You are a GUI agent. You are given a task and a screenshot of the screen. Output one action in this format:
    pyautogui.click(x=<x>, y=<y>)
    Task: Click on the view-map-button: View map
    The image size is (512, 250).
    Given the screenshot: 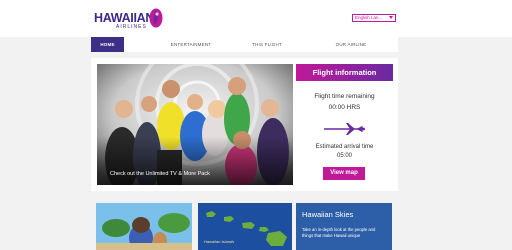 What is the action you would take?
    pyautogui.click(x=344, y=173)
    